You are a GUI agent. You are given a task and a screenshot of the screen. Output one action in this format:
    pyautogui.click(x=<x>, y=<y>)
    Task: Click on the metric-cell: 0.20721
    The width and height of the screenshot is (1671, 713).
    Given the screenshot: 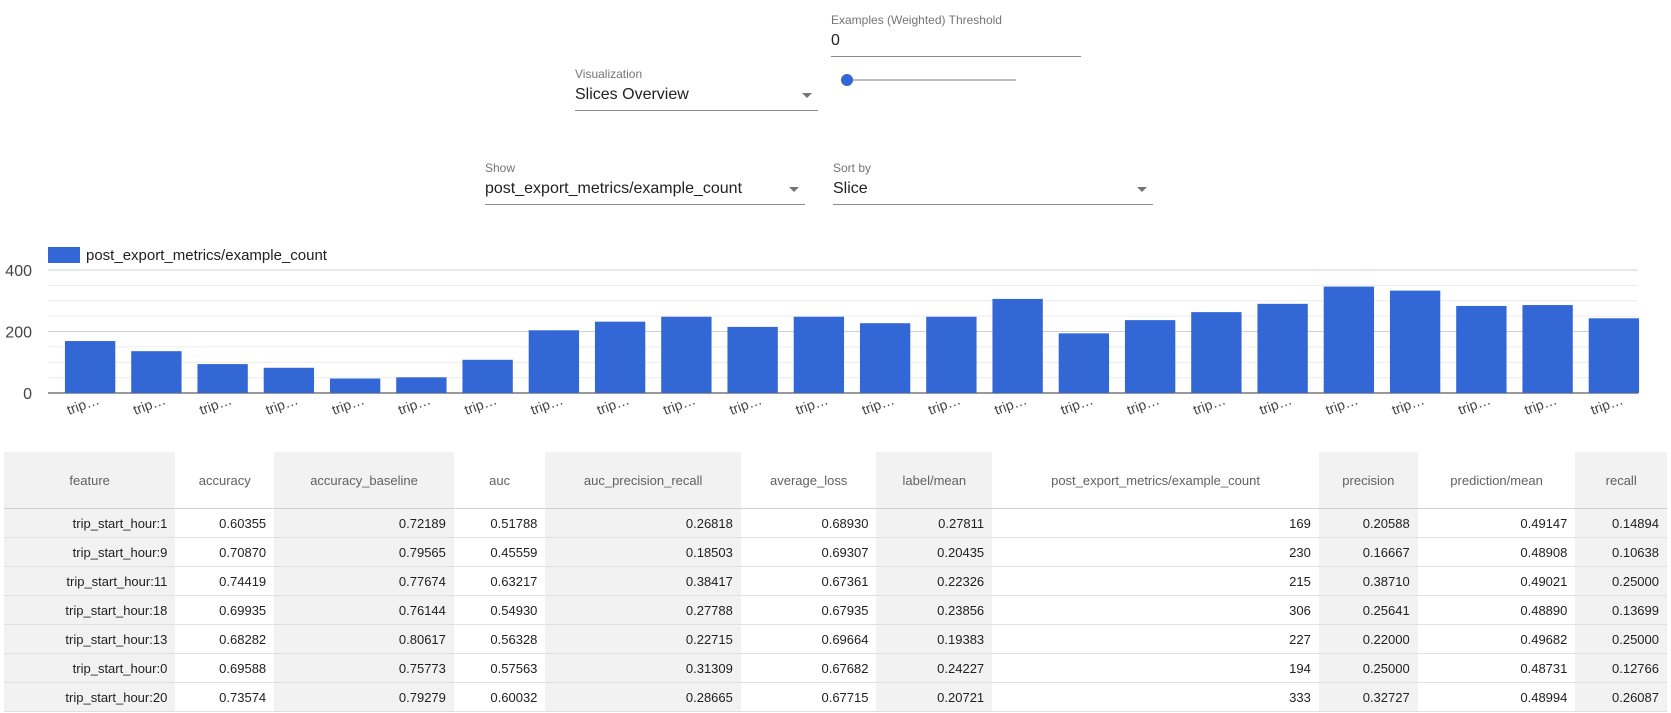 What is the action you would take?
    pyautogui.click(x=934, y=697)
    